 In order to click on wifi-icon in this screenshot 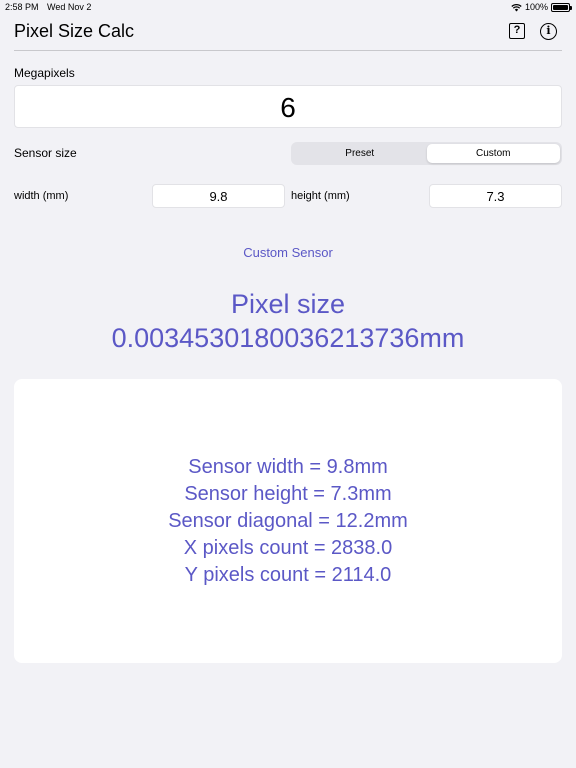, I will do `click(516, 7)`.